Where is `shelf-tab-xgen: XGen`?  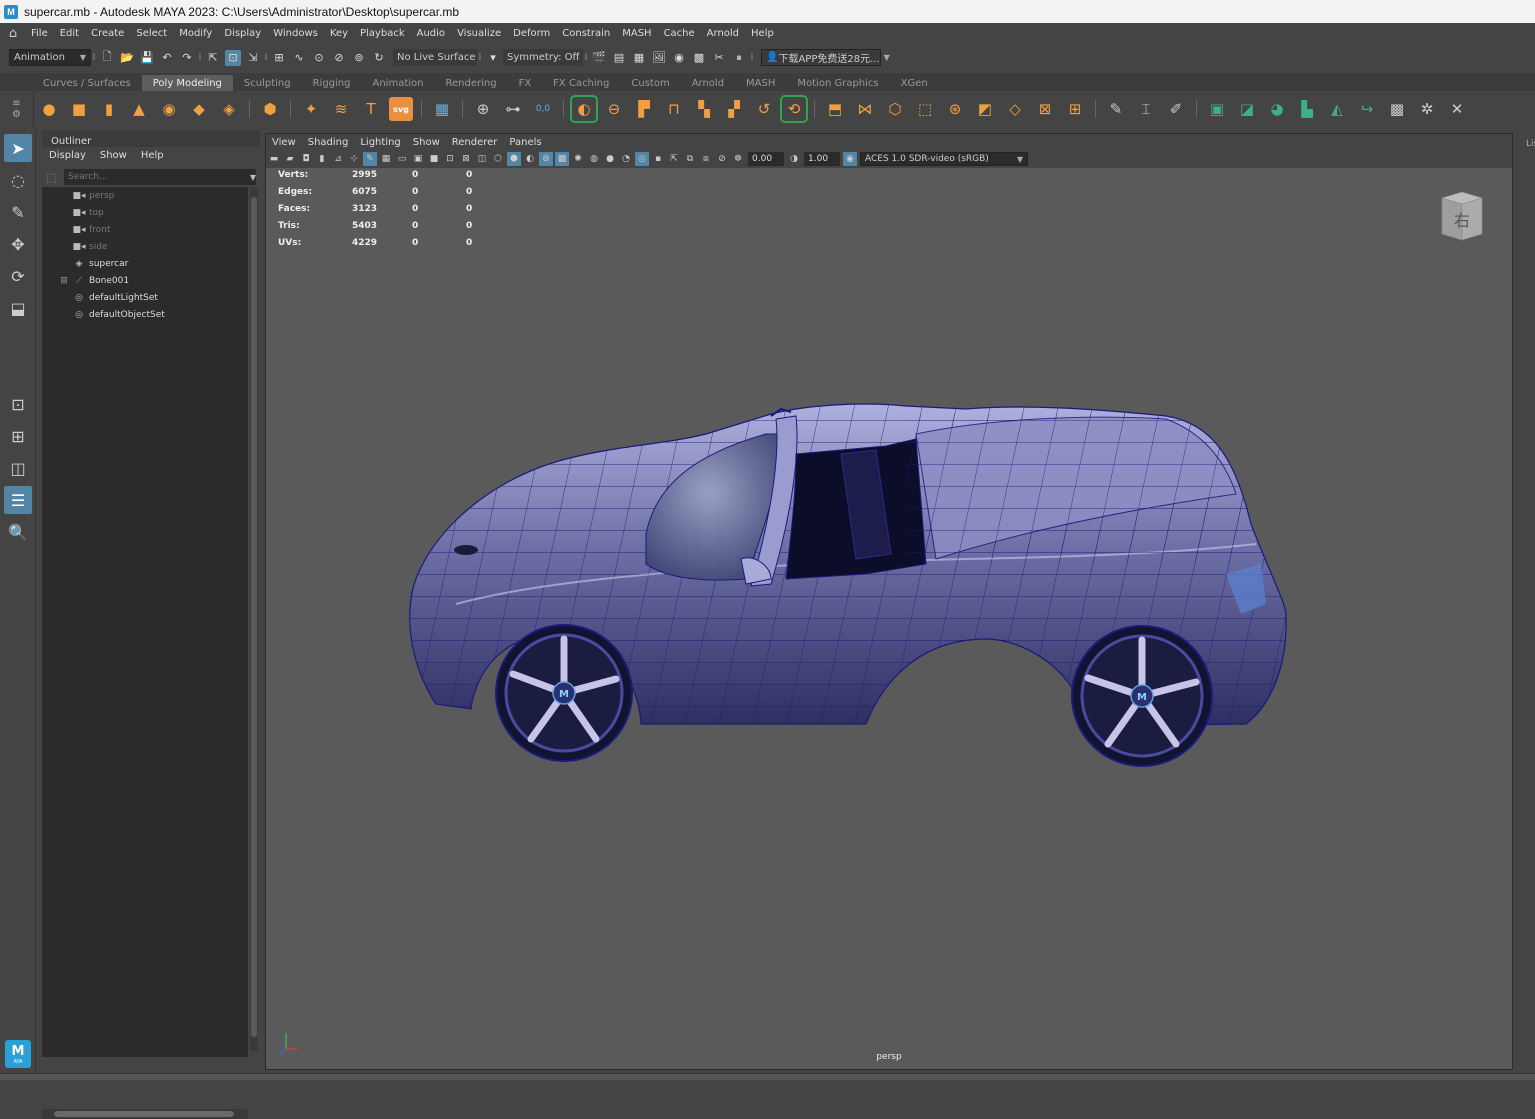
shelf-tab-xgen: XGen is located at coordinates (914, 83).